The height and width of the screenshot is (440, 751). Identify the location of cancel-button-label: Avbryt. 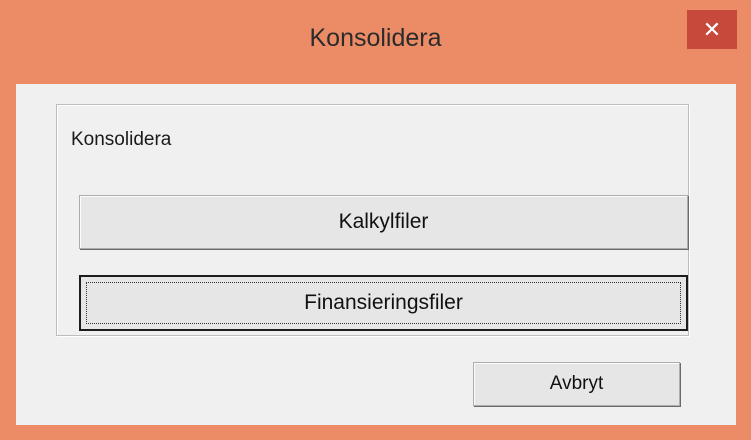
(576, 383).